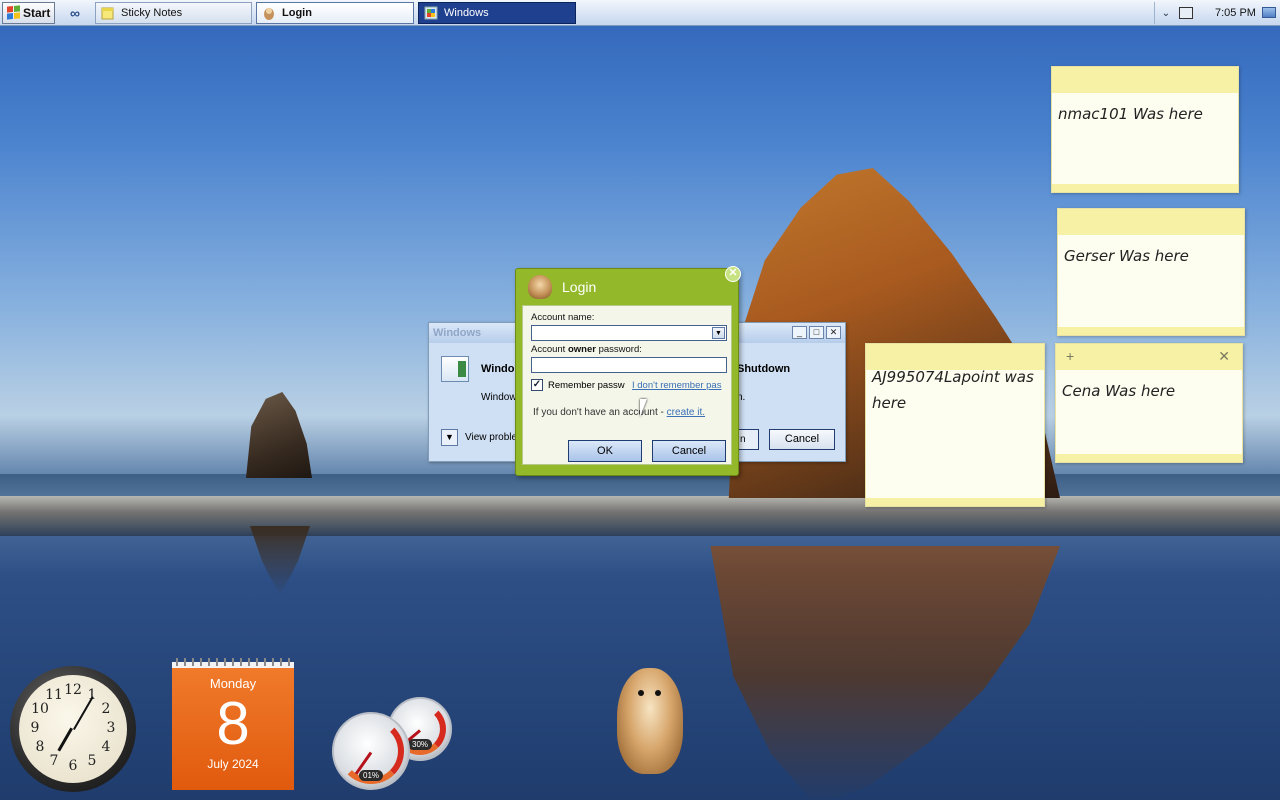 The width and height of the screenshot is (1280, 800). What do you see at coordinates (618, 349) in the screenshot?
I see `password-label-post: password:` at bounding box center [618, 349].